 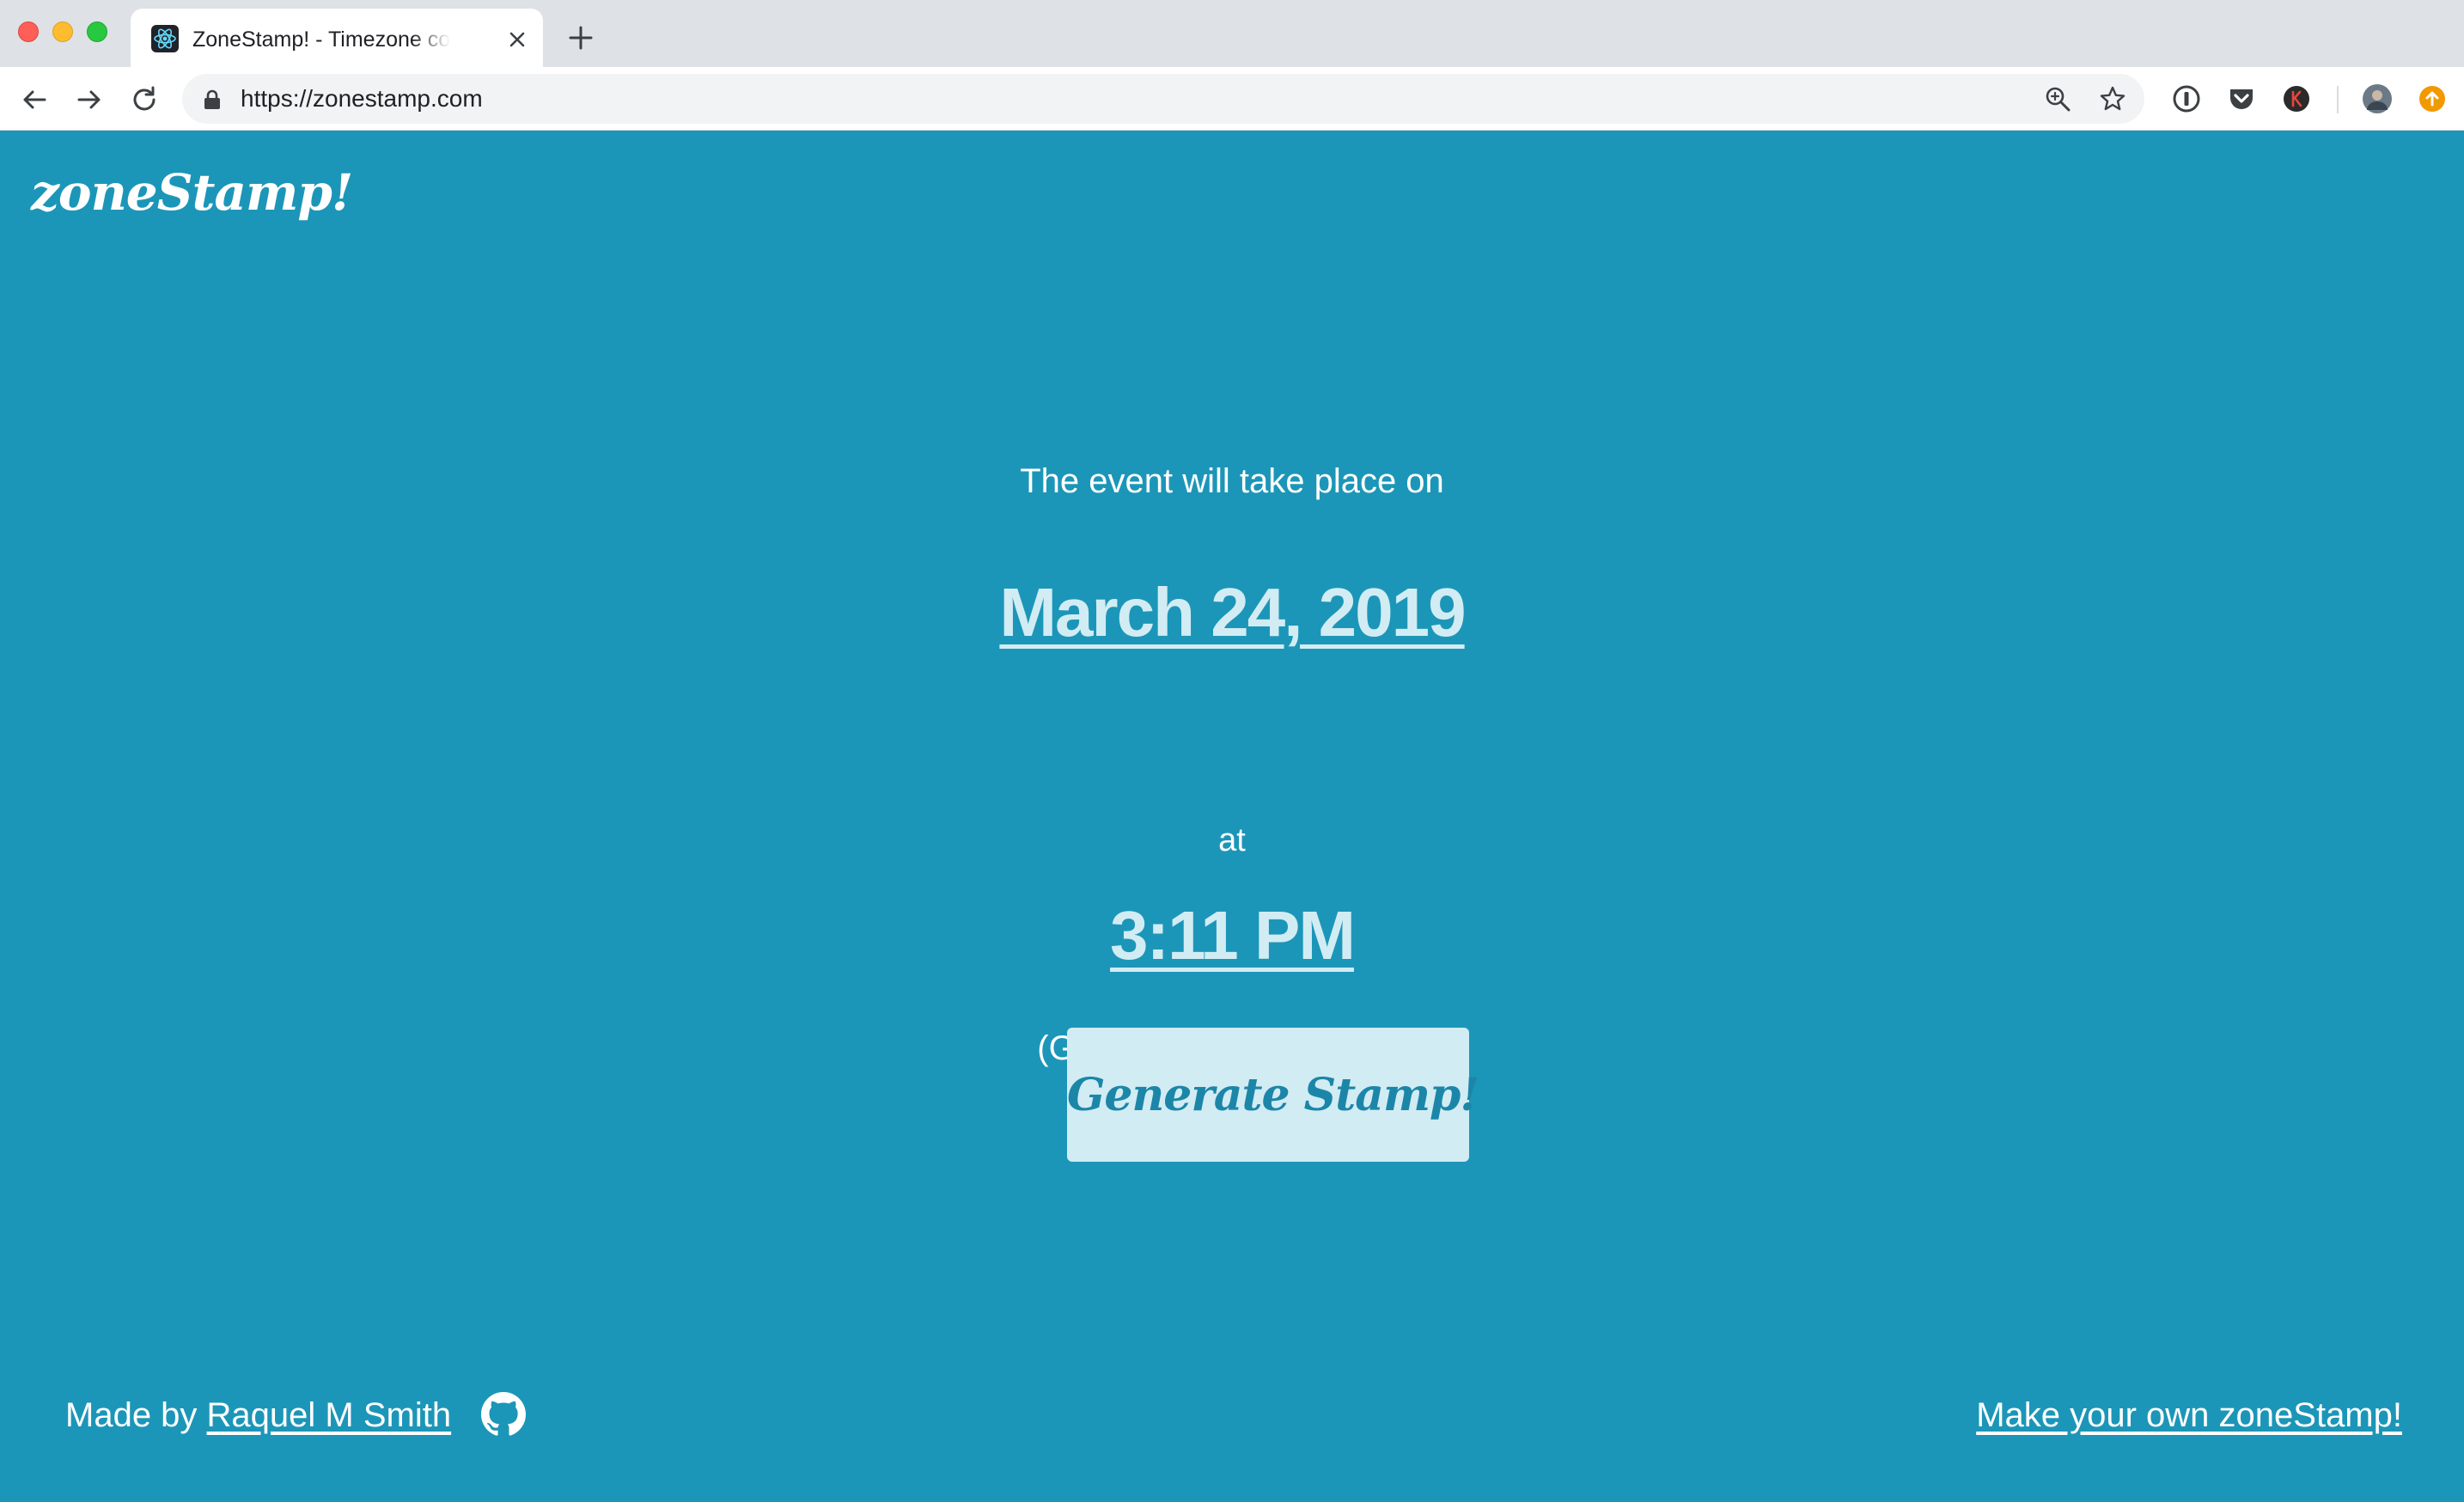 I want to click on event-time: 3:11 PM, so click(x=1232, y=935).